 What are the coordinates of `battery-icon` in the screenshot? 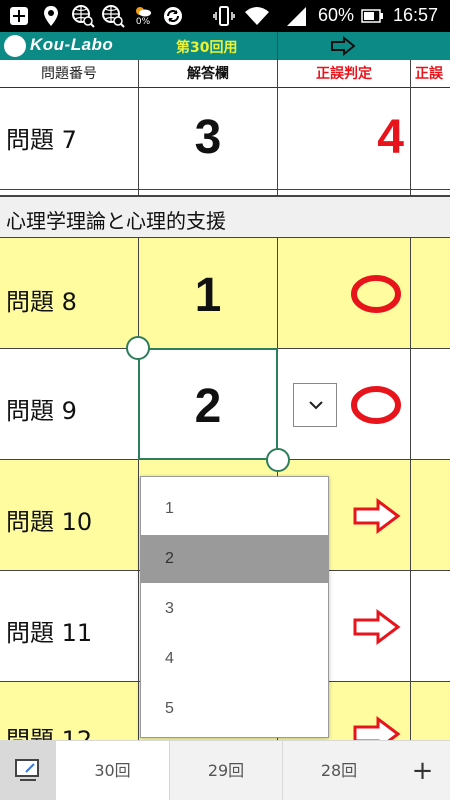 It's located at (372, 16).